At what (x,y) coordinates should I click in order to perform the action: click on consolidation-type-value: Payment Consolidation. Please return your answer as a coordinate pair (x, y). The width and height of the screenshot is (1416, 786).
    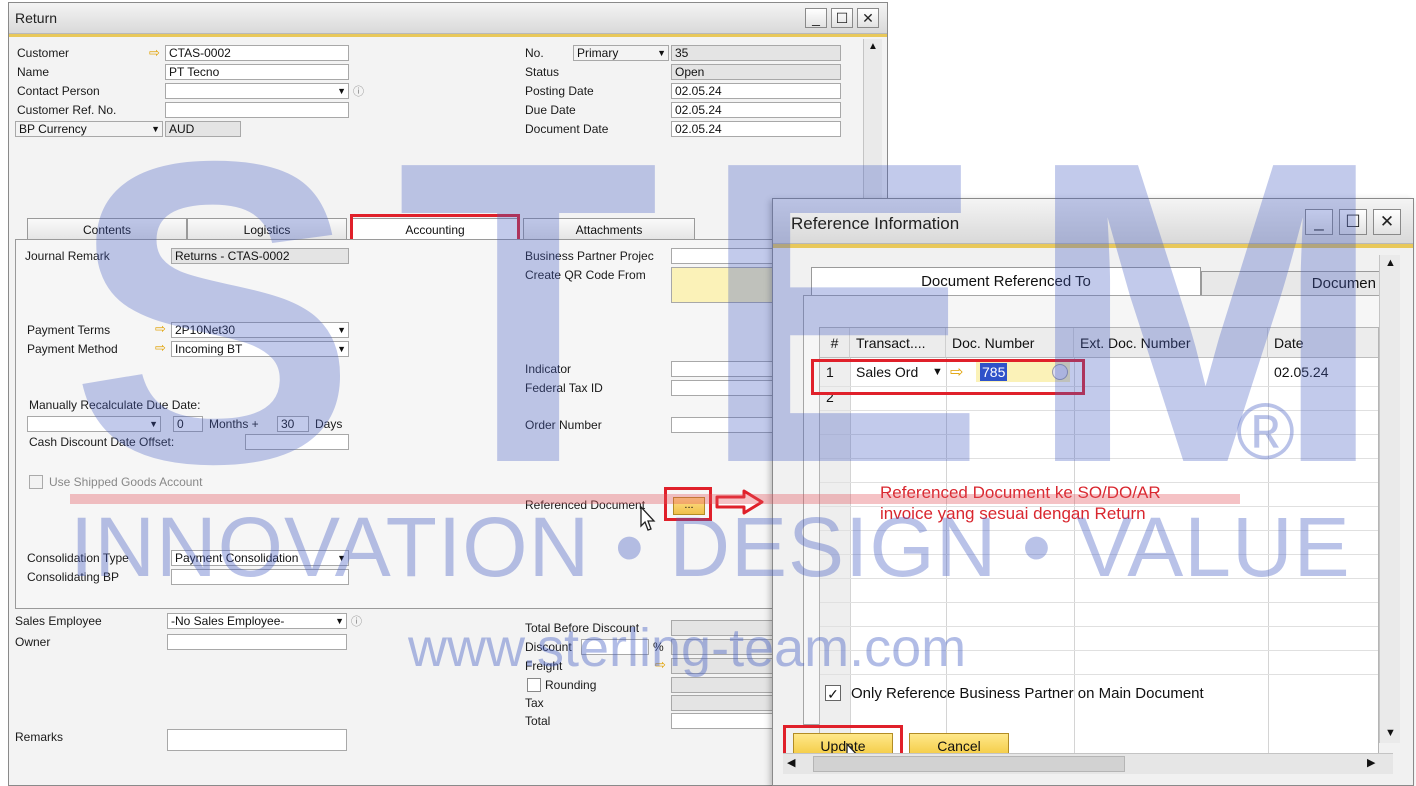
    Looking at the image, I should click on (237, 558).